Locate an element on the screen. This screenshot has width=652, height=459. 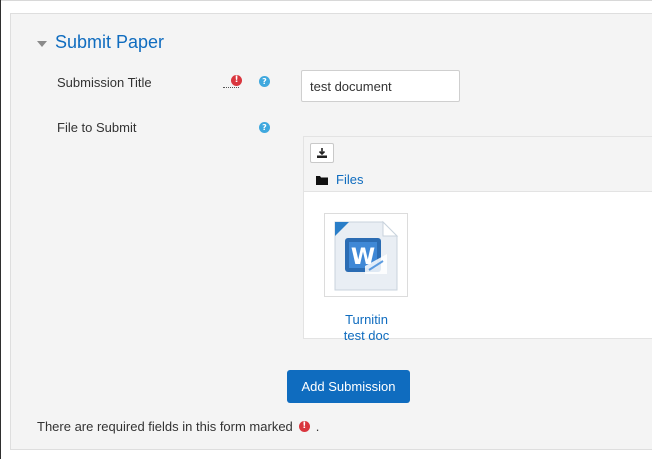
breadcrumb-files: Files is located at coordinates (349, 179).